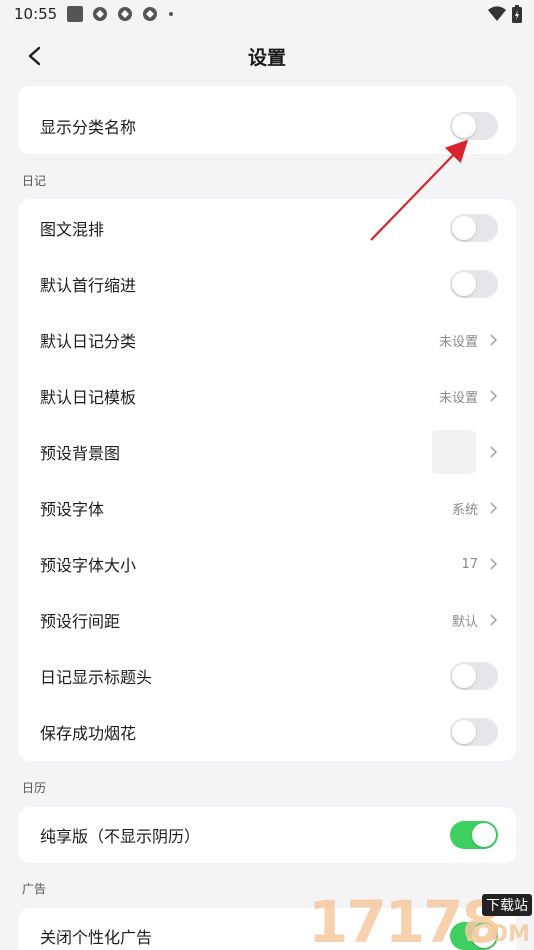  What do you see at coordinates (267, 620) in the screenshot?
I see `setting-row-line-spacing: 预设行间距 默认` at bounding box center [267, 620].